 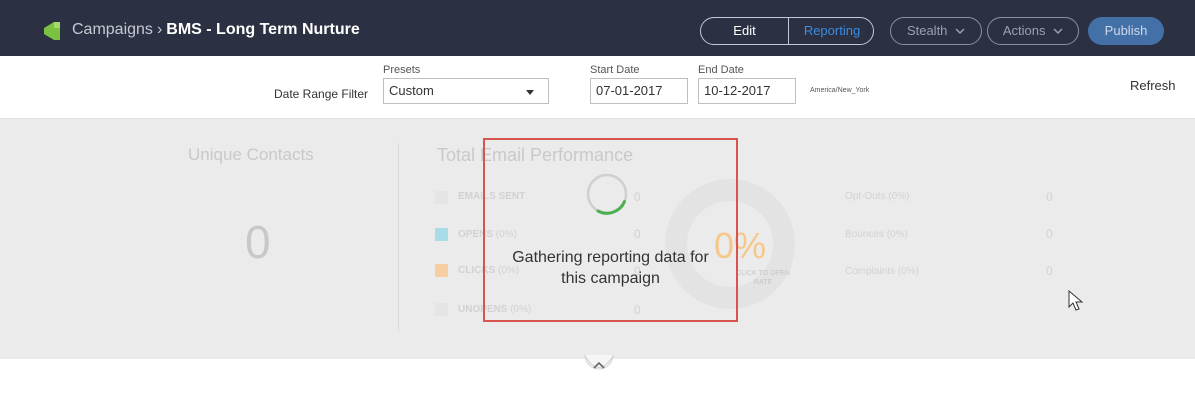 I want to click on complaints-label: Complaints (0%), so click(x=882, y=271).